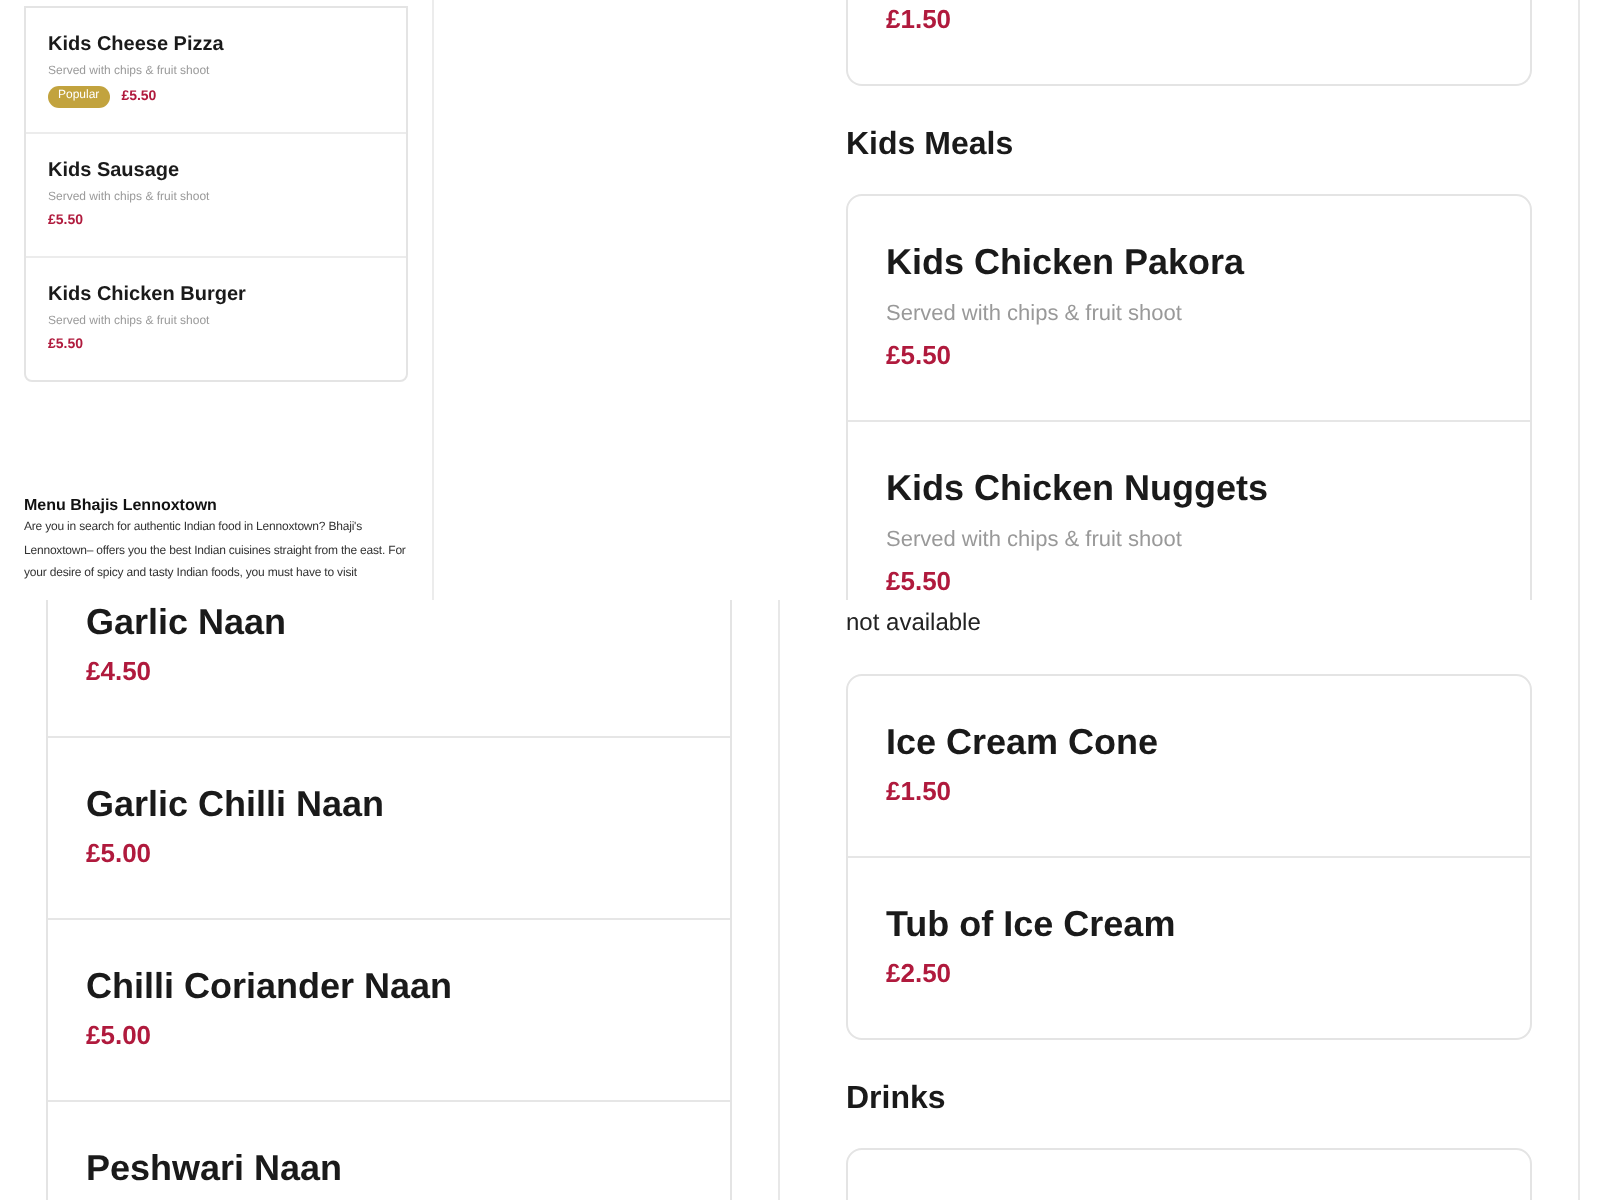 This screenshot has width=1600, height=1200. Describe the element at coordinates (1078, 488) in the screenshot. I see `item-name: Kids Chicken Nuggets` at that location.